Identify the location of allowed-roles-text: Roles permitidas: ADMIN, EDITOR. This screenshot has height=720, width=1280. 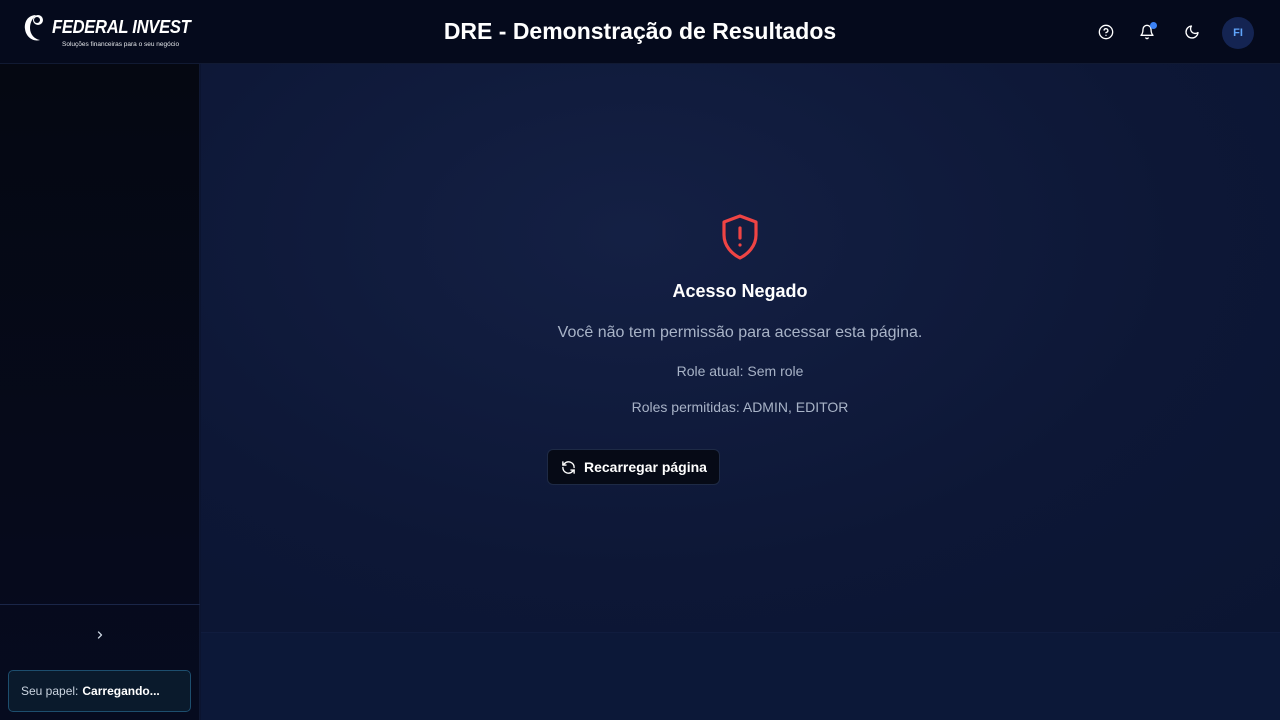
(740, 407).